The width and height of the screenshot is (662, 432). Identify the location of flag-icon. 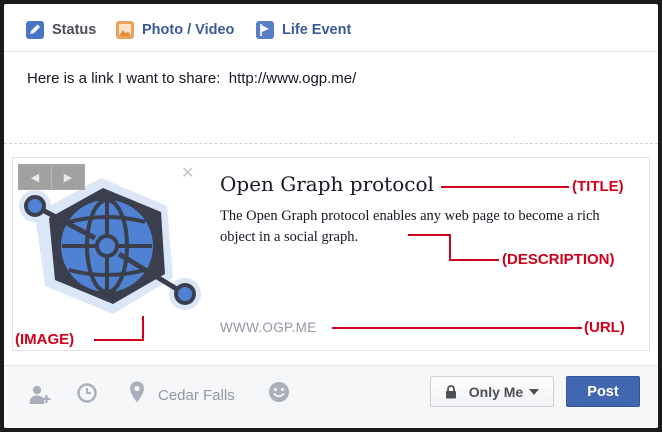
(265, 30).